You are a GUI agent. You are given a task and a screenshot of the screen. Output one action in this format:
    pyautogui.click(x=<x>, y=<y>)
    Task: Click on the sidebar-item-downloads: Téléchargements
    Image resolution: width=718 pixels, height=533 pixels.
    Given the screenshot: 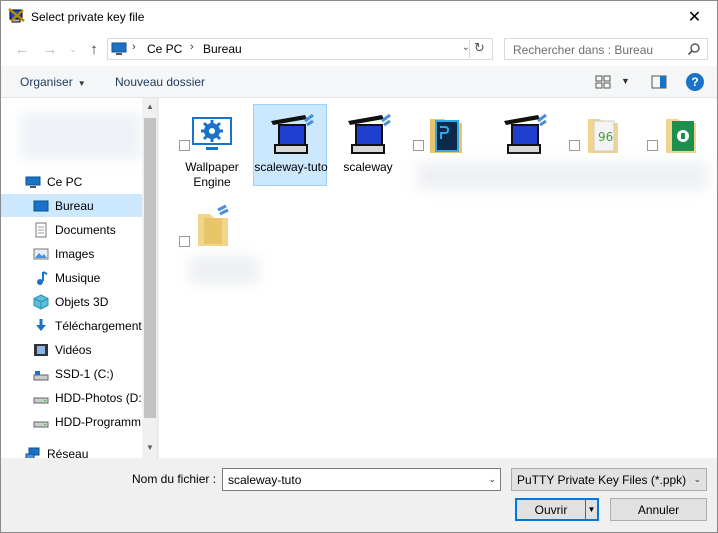 What is the action you would take?
    pyautogui.click(x=74, y=325)
    